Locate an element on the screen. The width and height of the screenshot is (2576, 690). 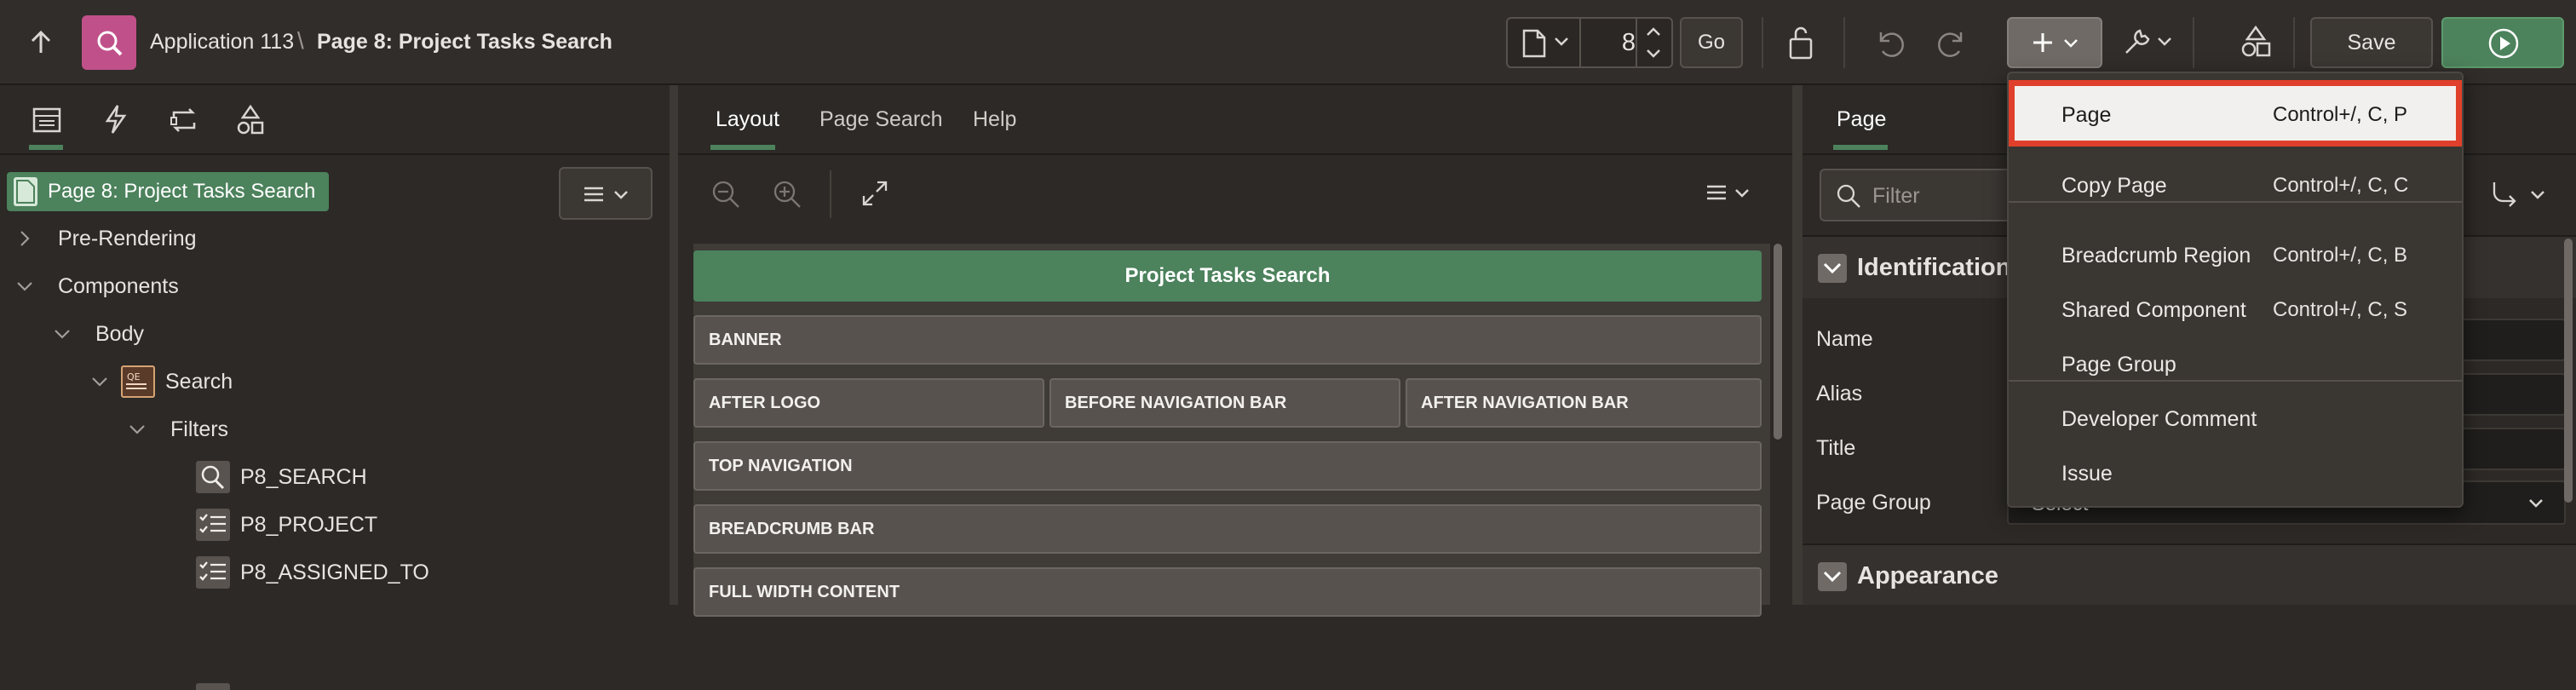
tree-node-label: P8_ASSIGNED_TO is located at coordinates (335, 572).